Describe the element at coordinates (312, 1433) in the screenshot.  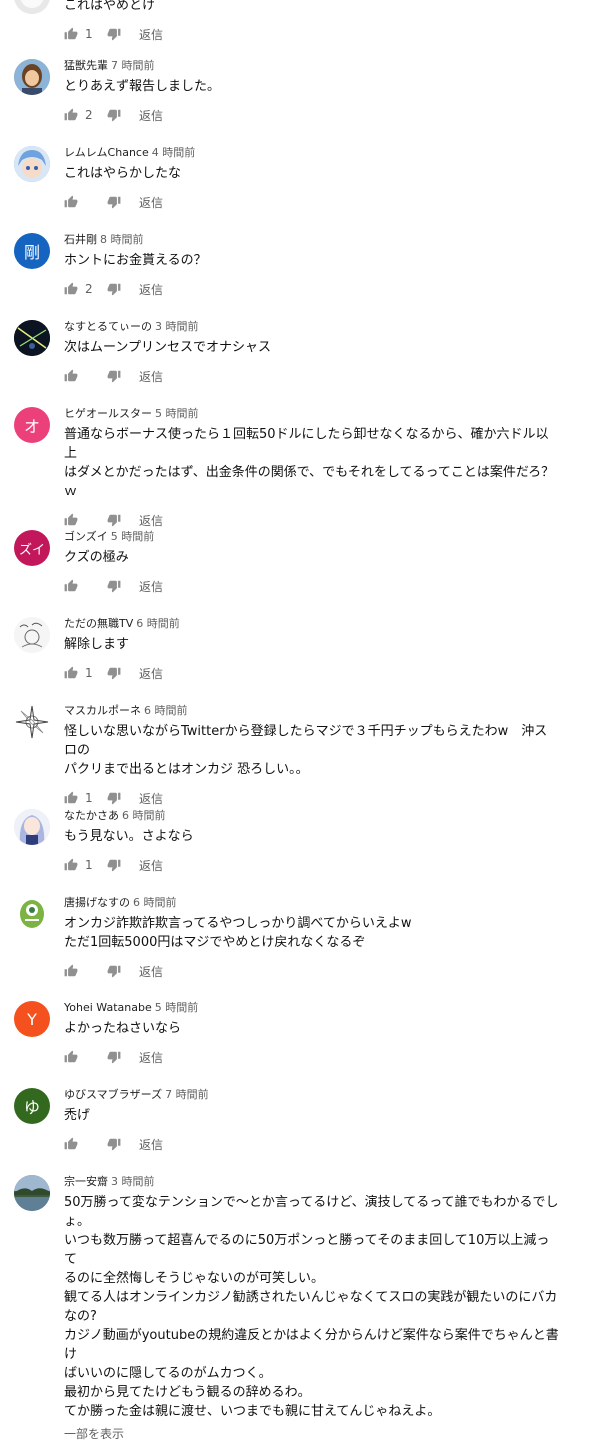
I see `show-more-link: 一部を表示` at that location.